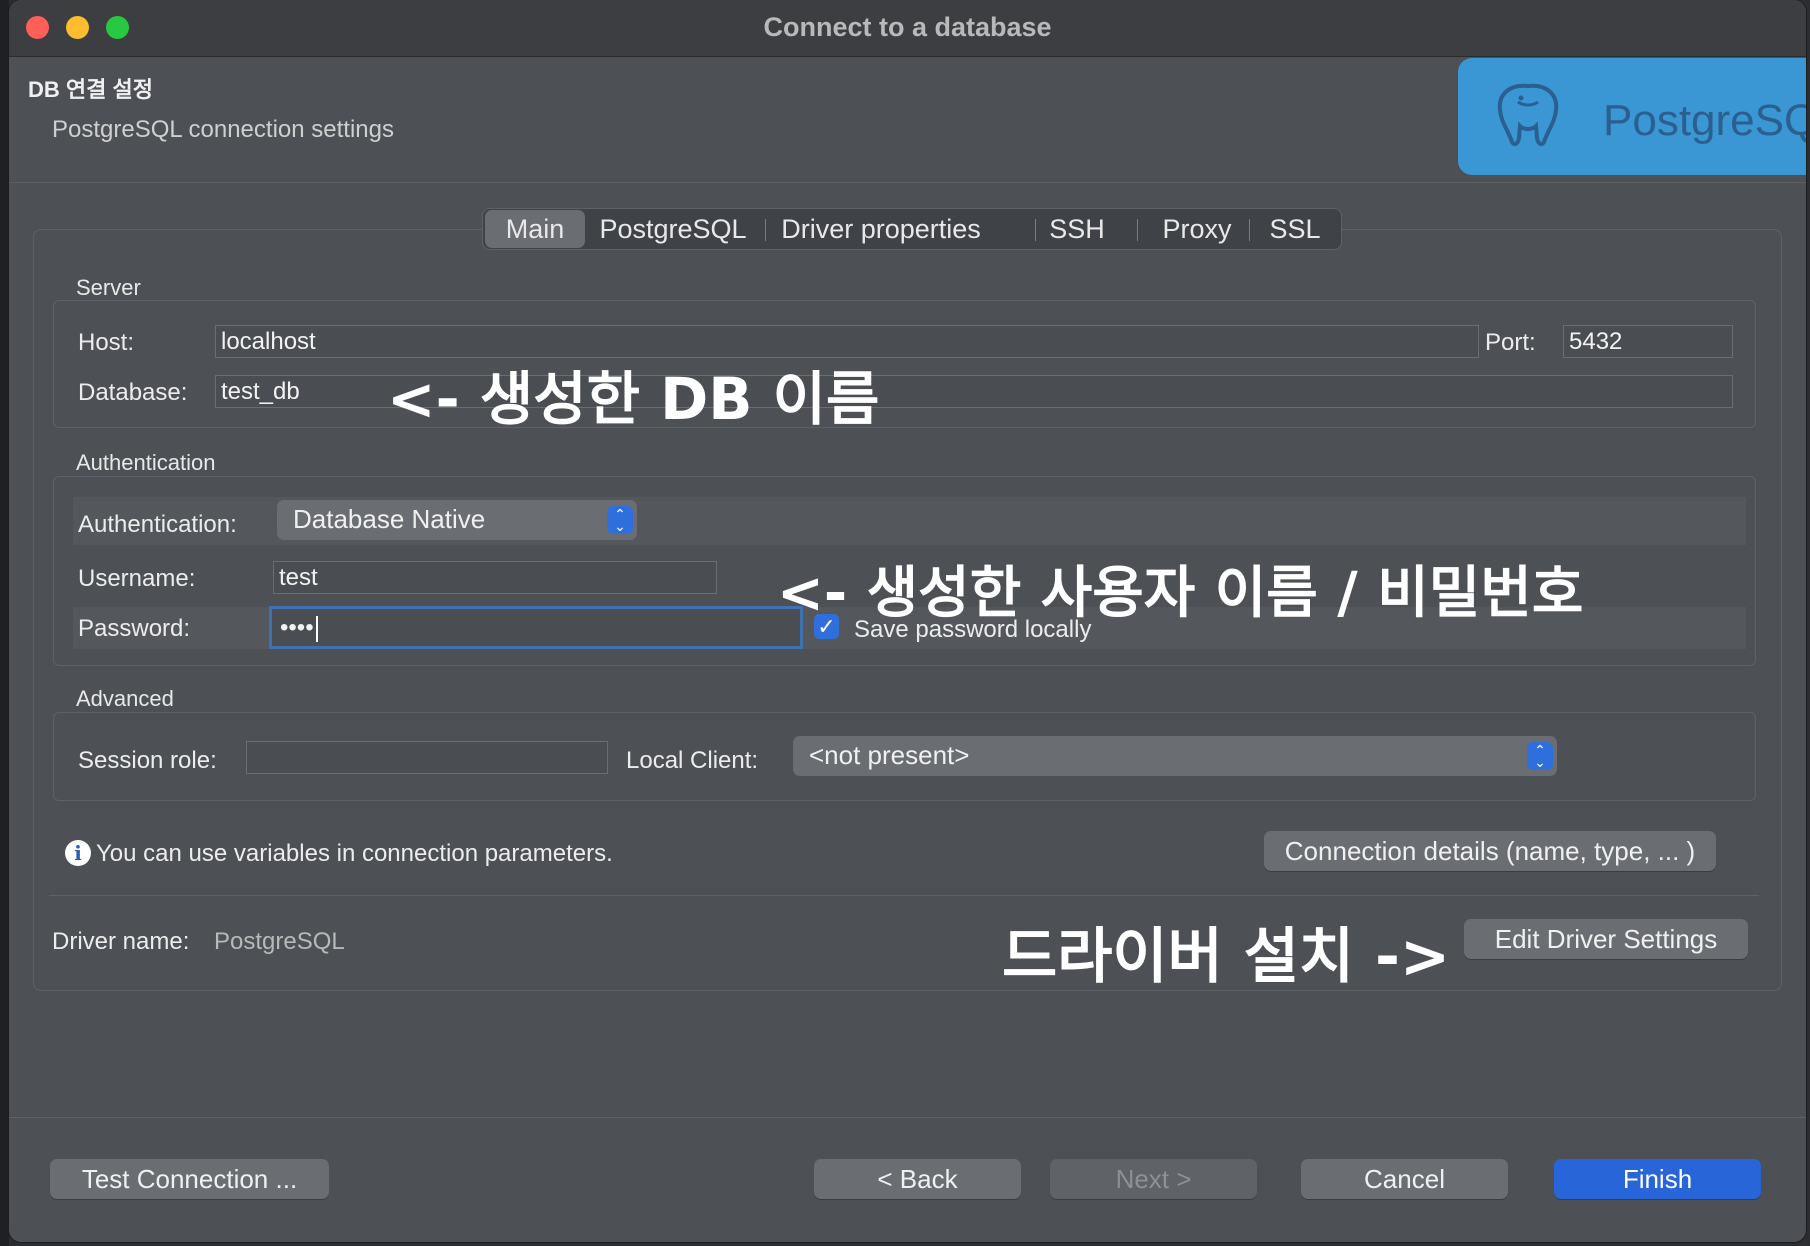 The height and width of the screenshot is (1246, 1810). What do you see at coordinates (1180, 593) in the screenshot?
I see `user-pass-annotation: <- 생성한 사용자 이름 / 비밀번호` at bounding box center [1180, 593].